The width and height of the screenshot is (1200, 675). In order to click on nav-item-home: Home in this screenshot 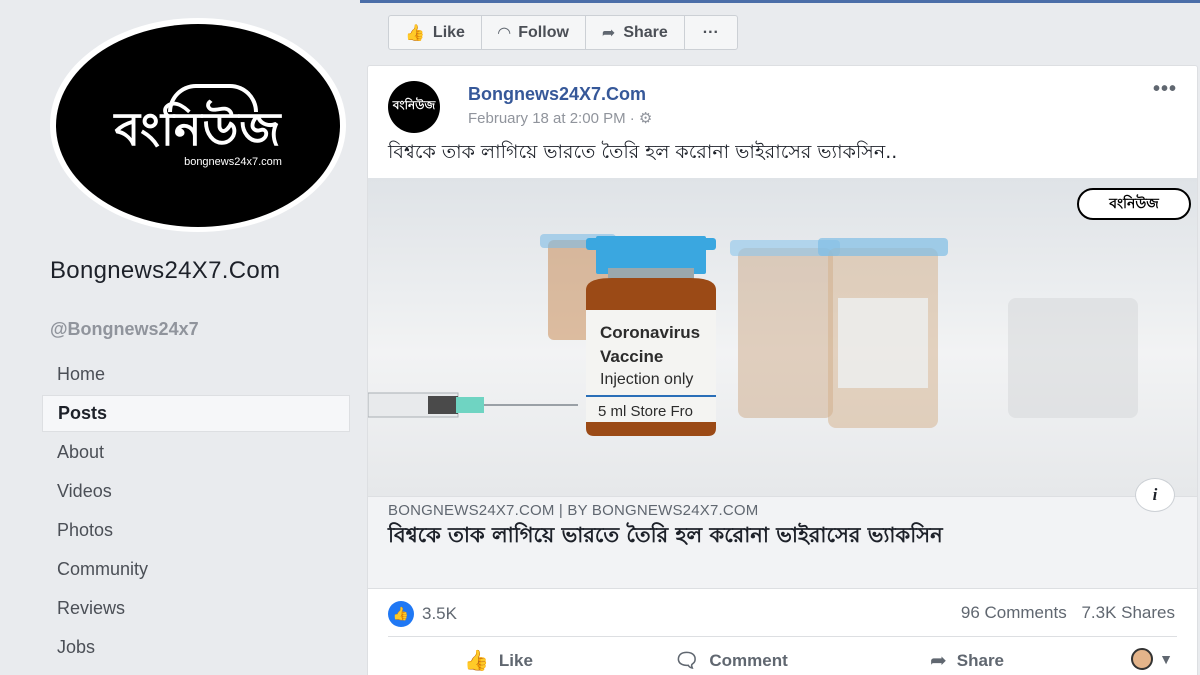, I will do `click(196, 374)`.